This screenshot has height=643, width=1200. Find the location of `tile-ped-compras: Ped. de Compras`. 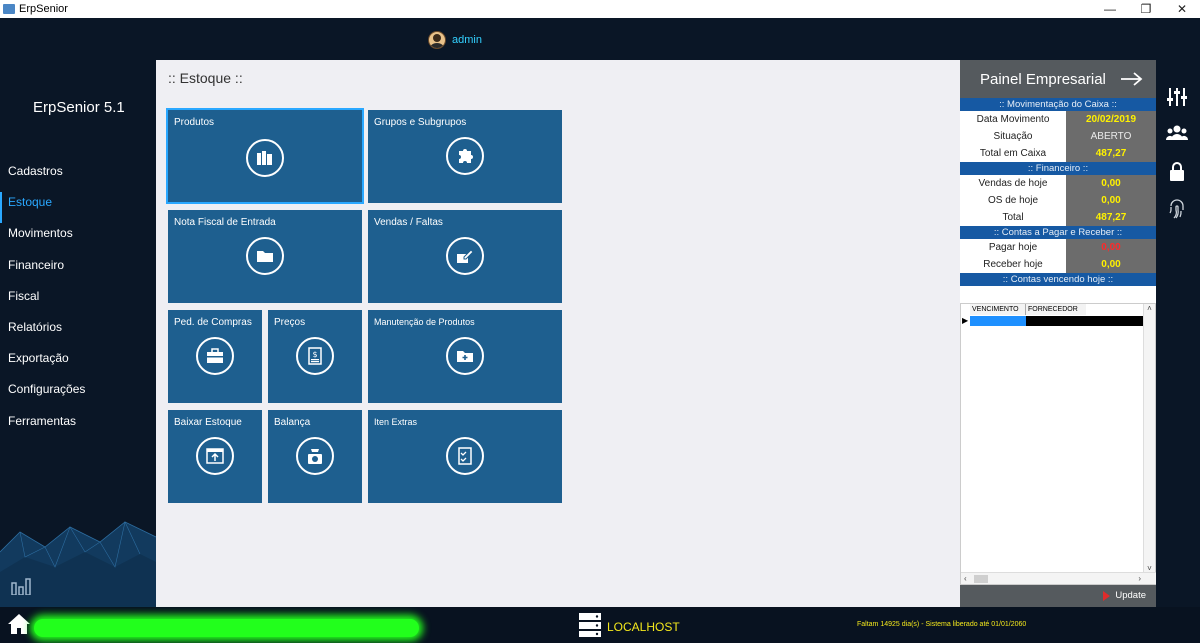

tile-ped-compras: Ped. de Compras is located at coordinates (215, 356).